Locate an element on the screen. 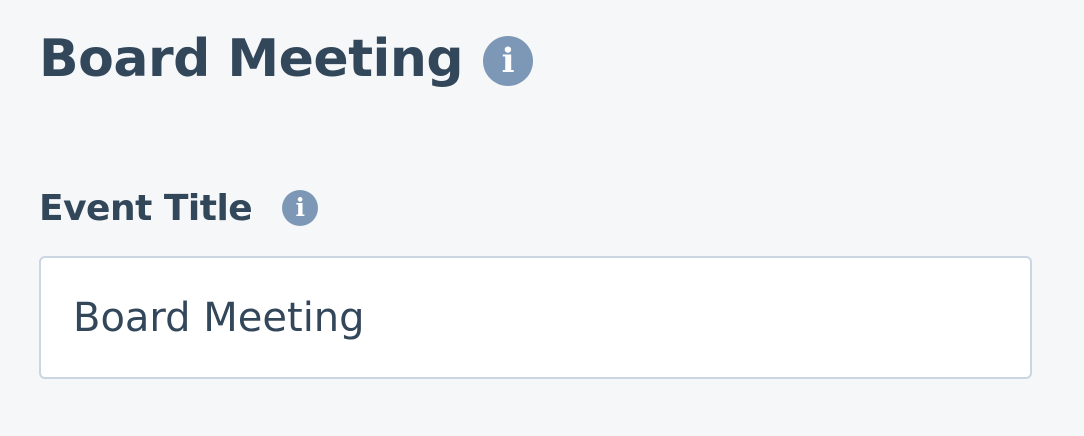 The width and height of the screenshot is (1084, 436). page-title: Board Meeting is located at coordinates (251, 59).